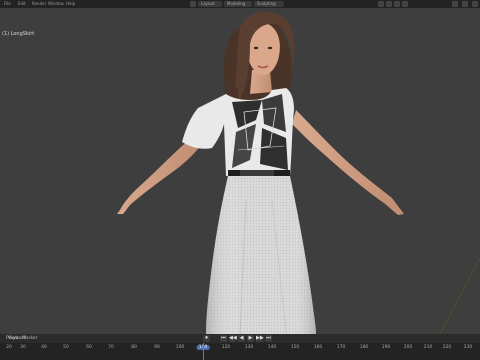  What do you see at coordinates (408, 347) in the screenshot?
I see `frame-tick: 200` at bounding box center [408, 347].